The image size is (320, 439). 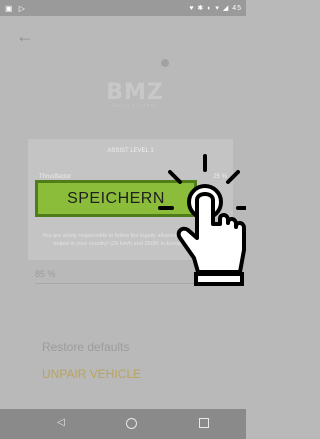 What do you see at coordinates (204, 423) in the screenshot?
I see `nav-recent-icon` at bounding box center [204, 423].